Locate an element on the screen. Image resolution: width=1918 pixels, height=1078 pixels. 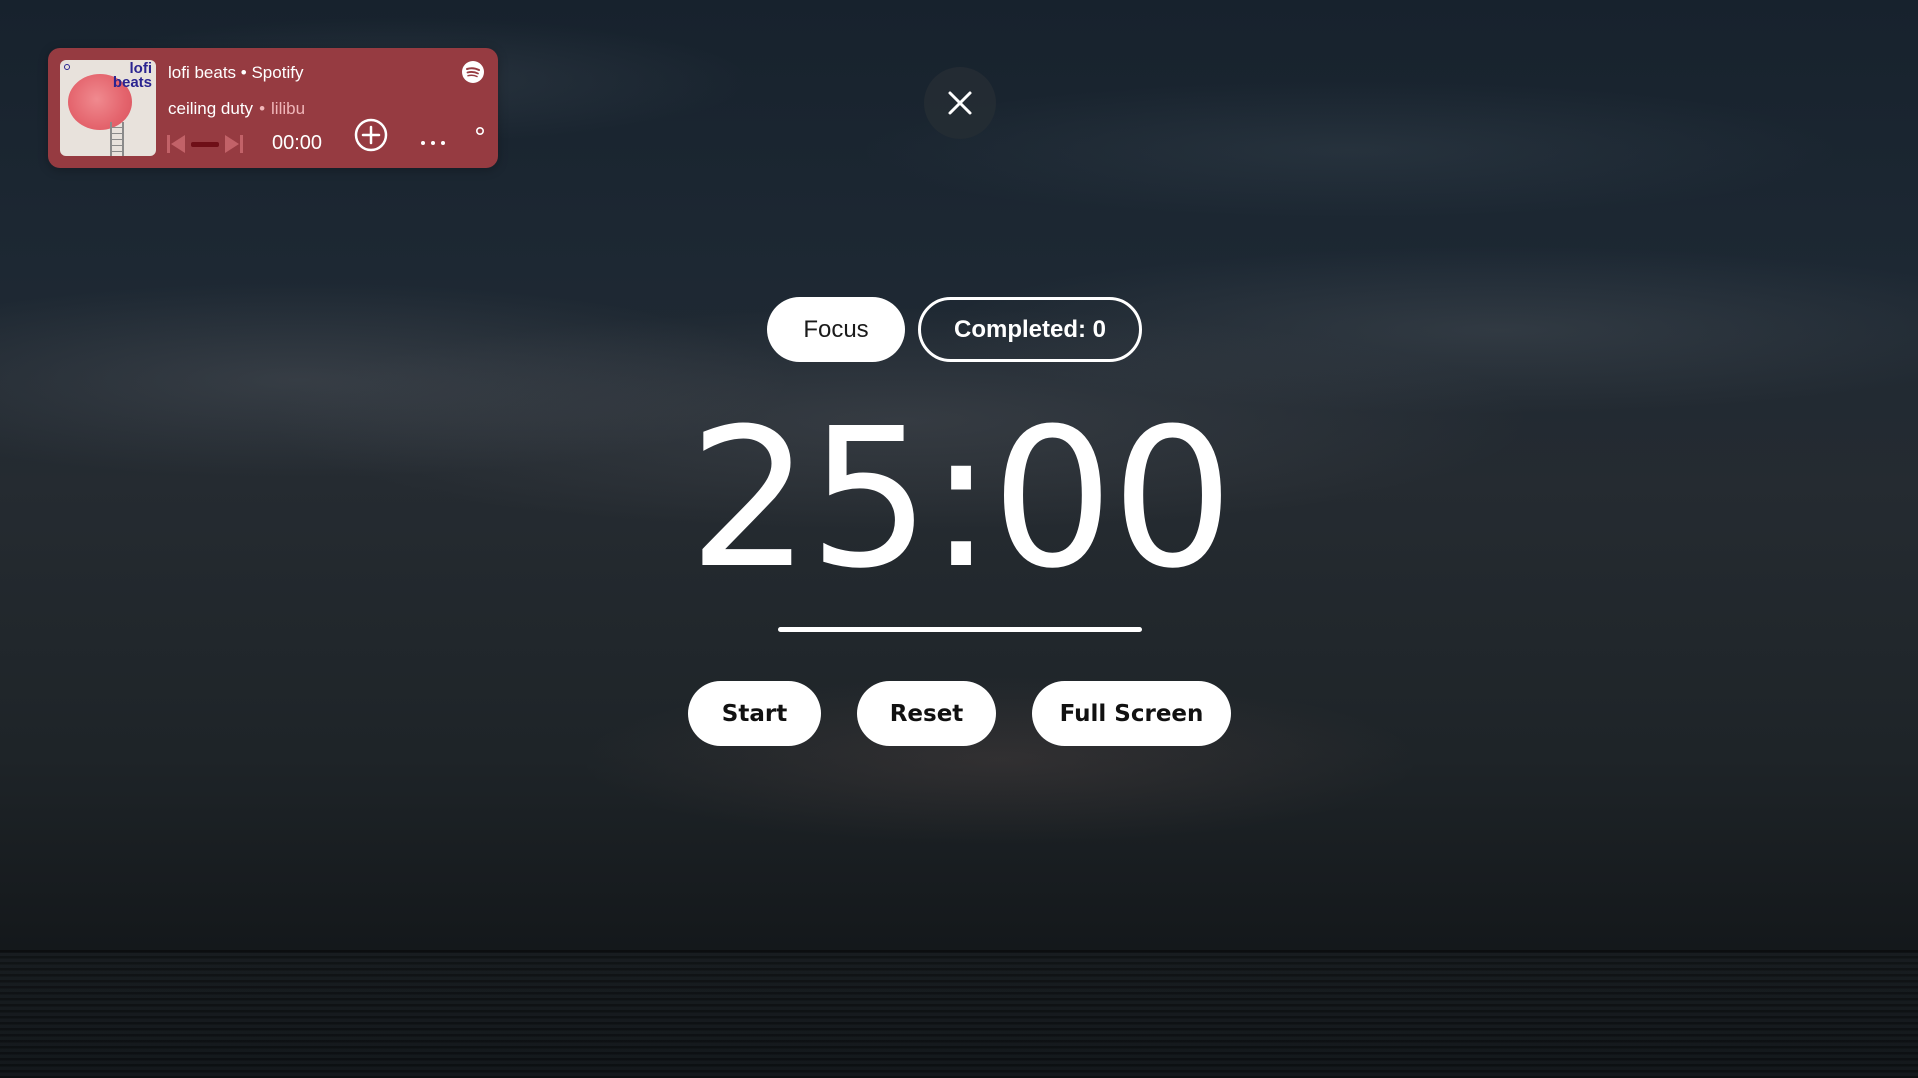
playback-time: 00:00 is located at coordinates (297, 143).